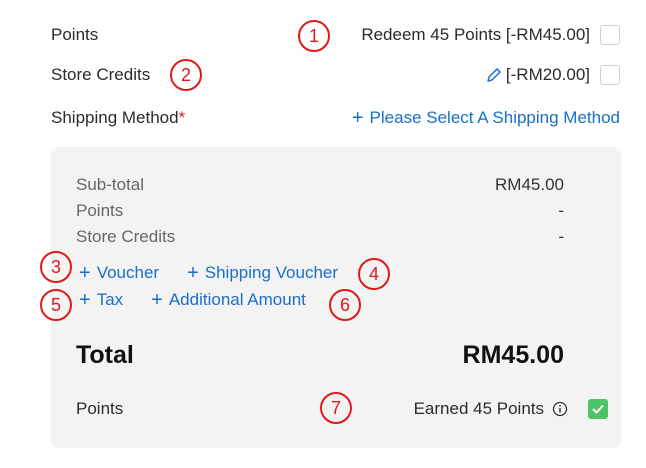 This screenshot has width=646, height=468. I want to click on points-redeem: Redeem 45 Points [-RM45.00], so click(490, 35).